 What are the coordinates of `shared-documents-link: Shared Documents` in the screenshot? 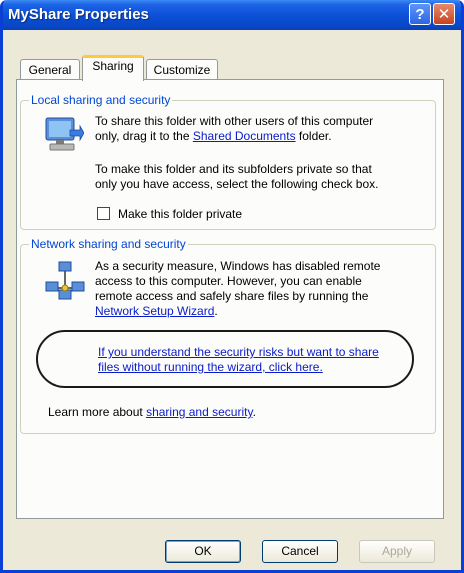 It's located at (244, 136).